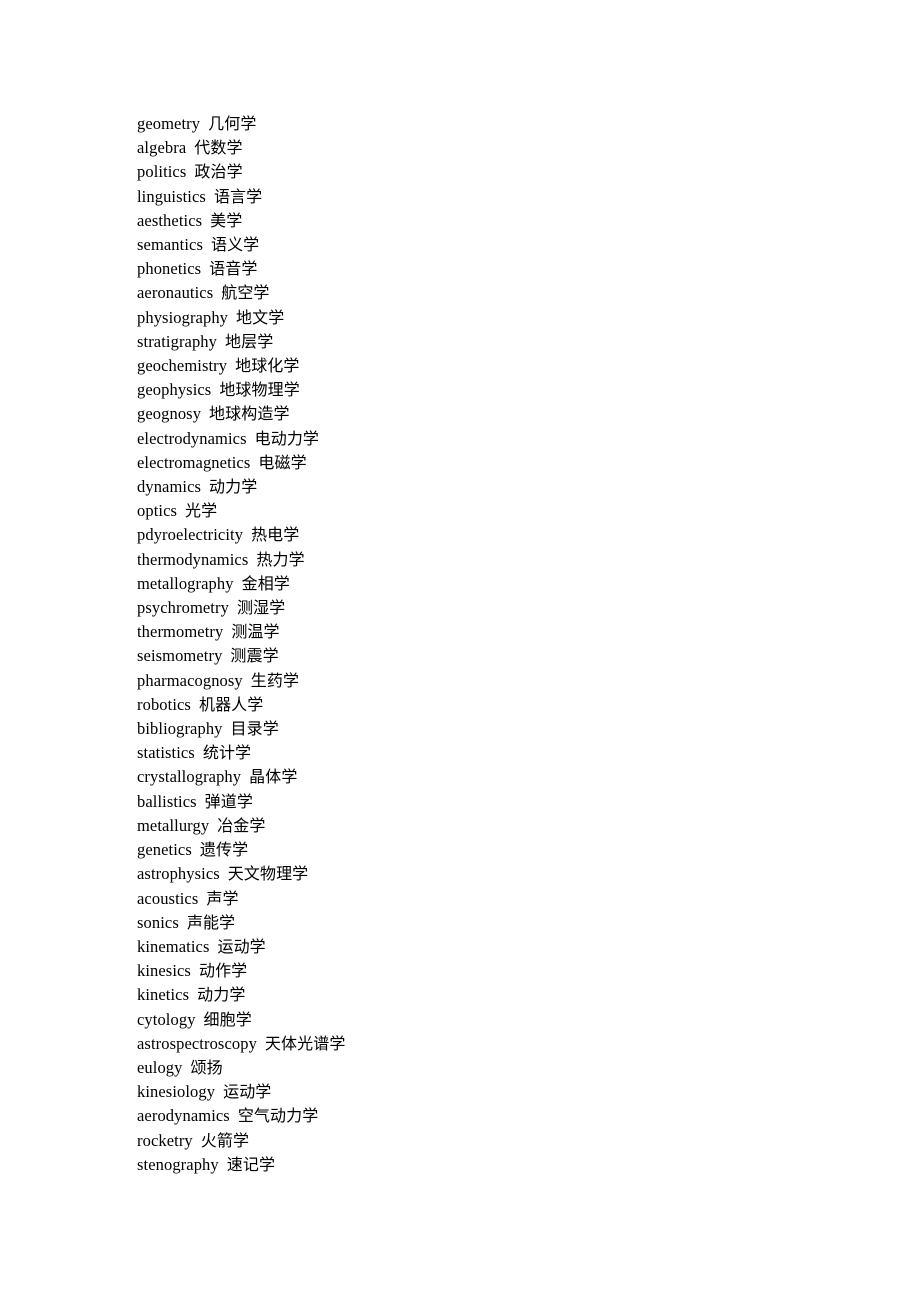  I want to click on term-chinese: 晶体学, so click(273, 777).